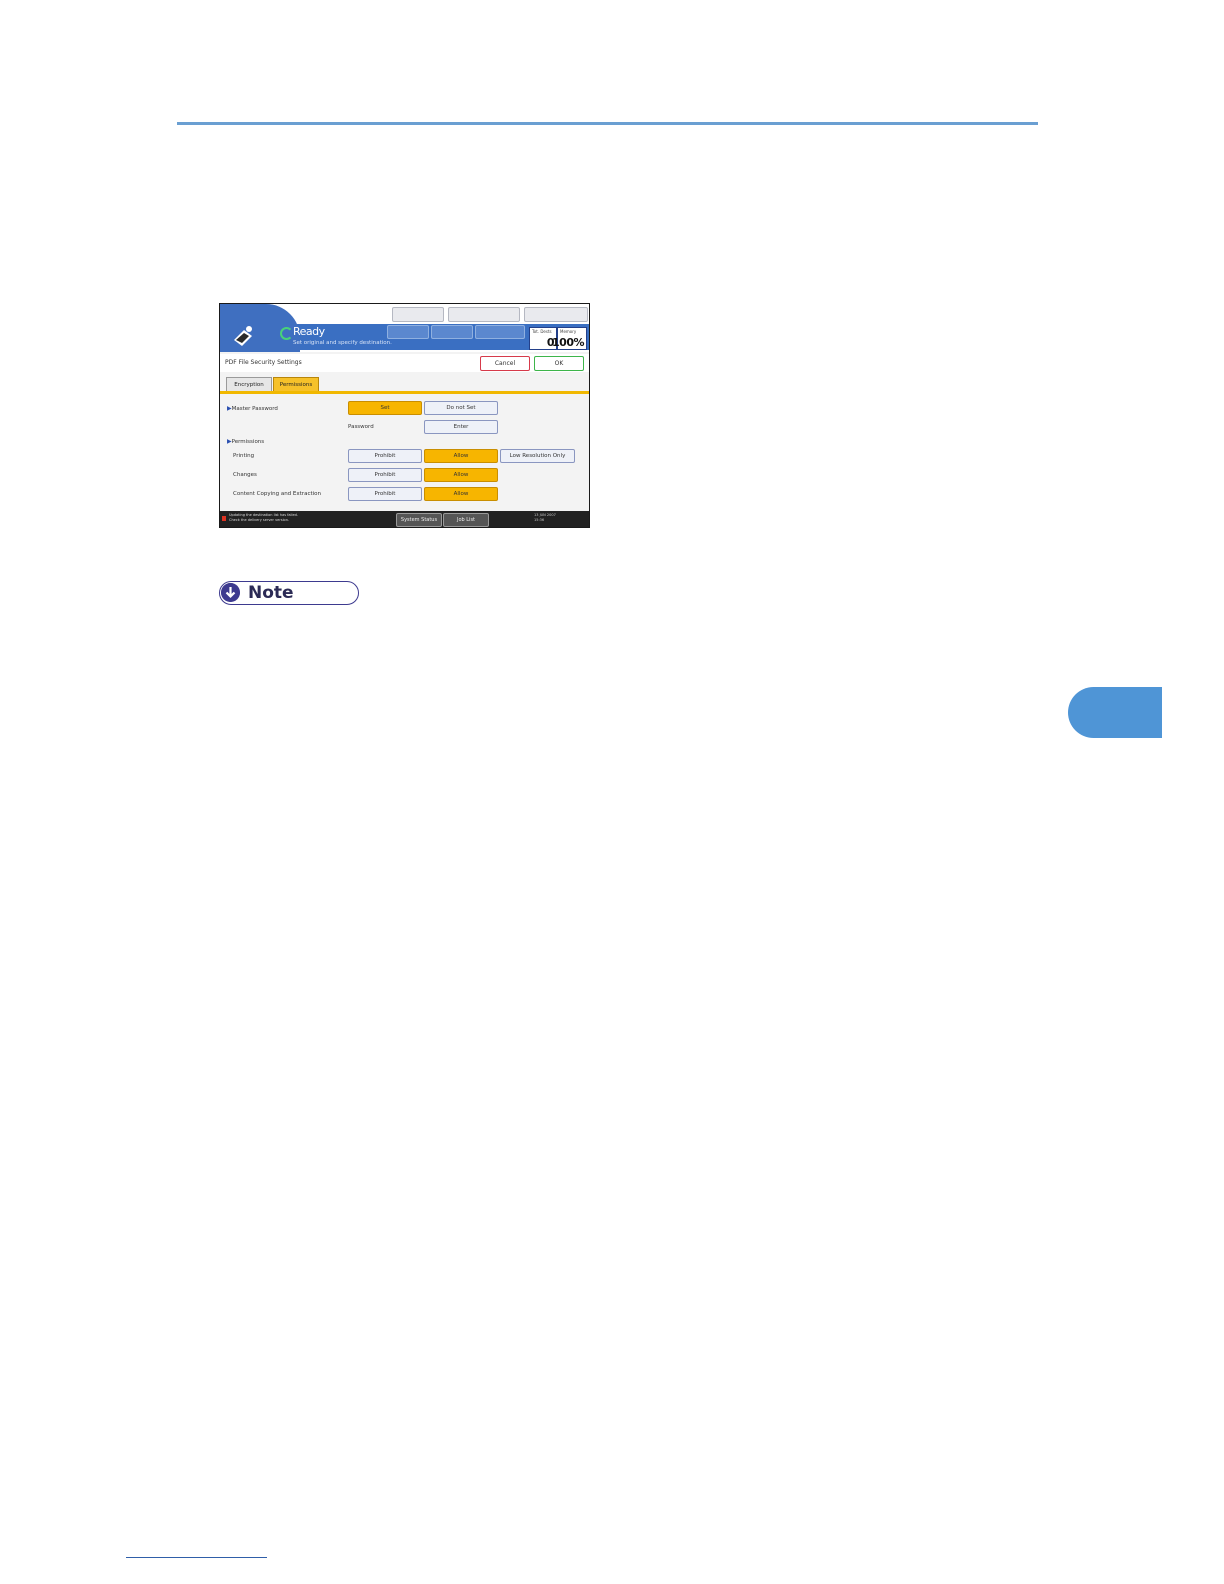 This screenshot has height=1584, width=1224. What do you see at coordinates (461, 456) in the screenshot?
I see `printing-allow-button: Allow` at bounding box center [461, 456].